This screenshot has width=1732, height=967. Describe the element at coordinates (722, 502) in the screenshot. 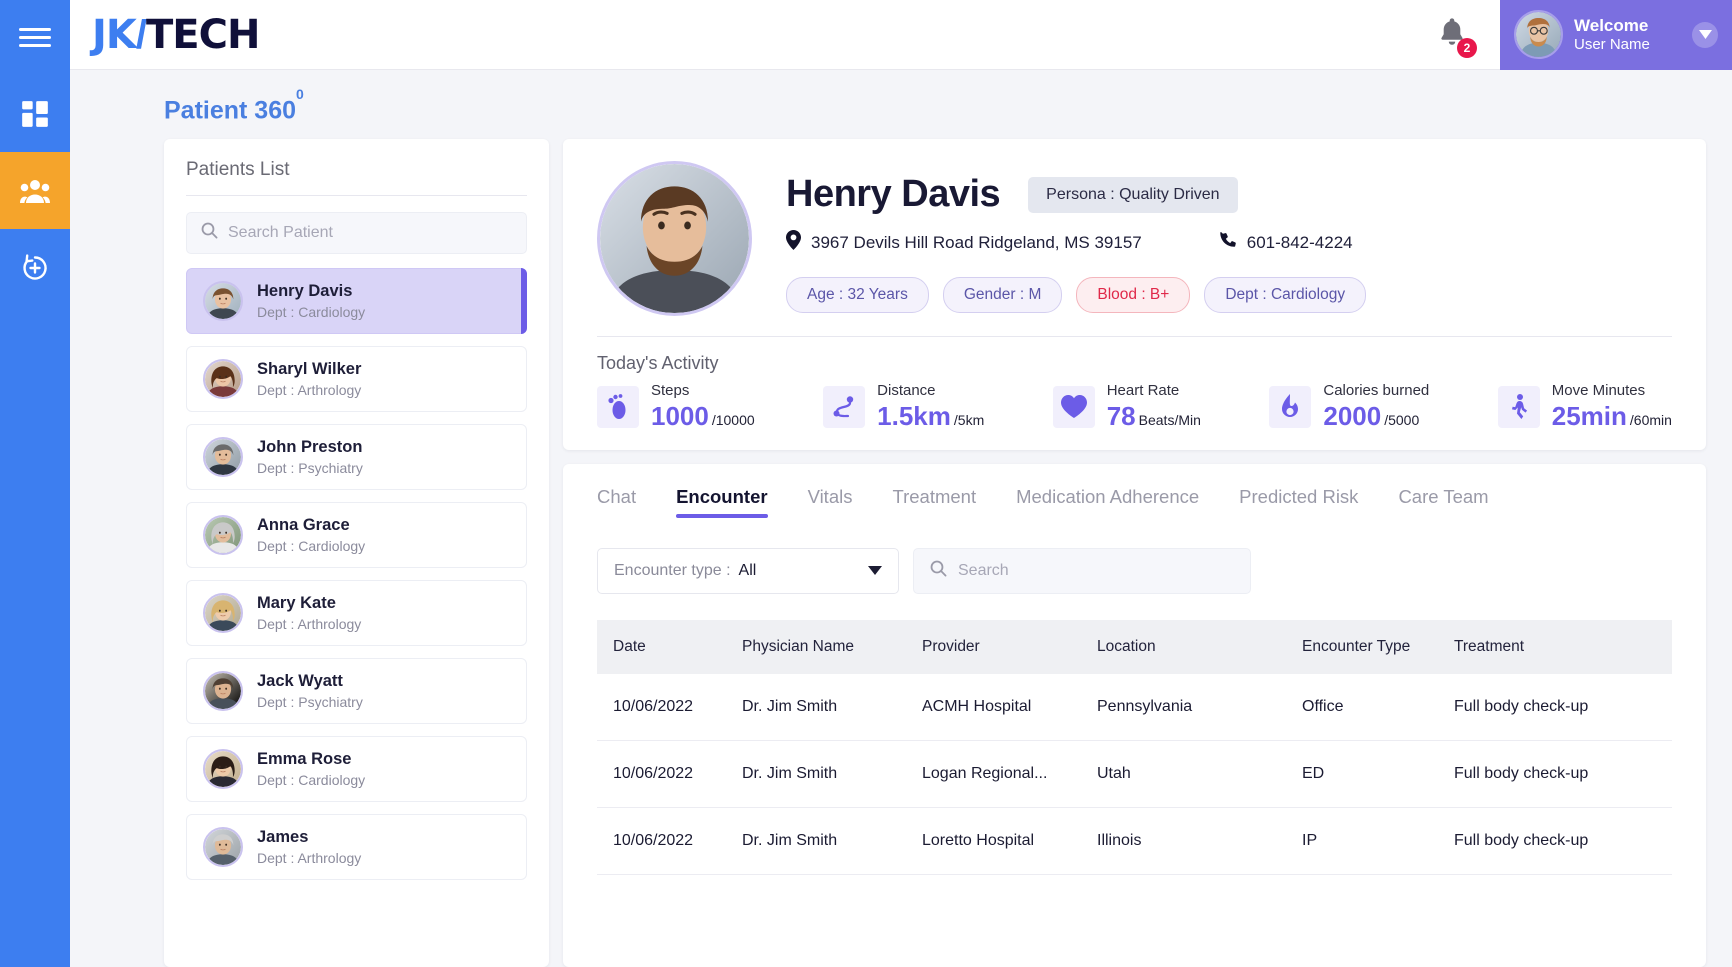

I see `tab-encounter: Encounter` at that location.